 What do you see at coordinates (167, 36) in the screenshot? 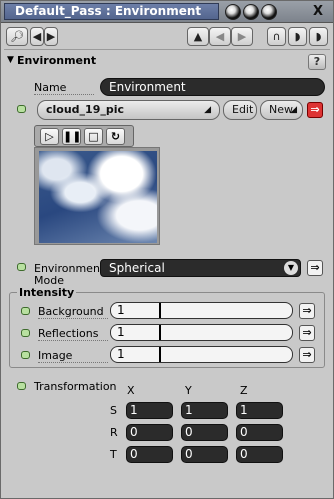
I see `toolbar: 🔎︎ ◀ ▶ ▲ ◀ ▶ ∩ ◗ ◗` at bounding box center [167, 36].